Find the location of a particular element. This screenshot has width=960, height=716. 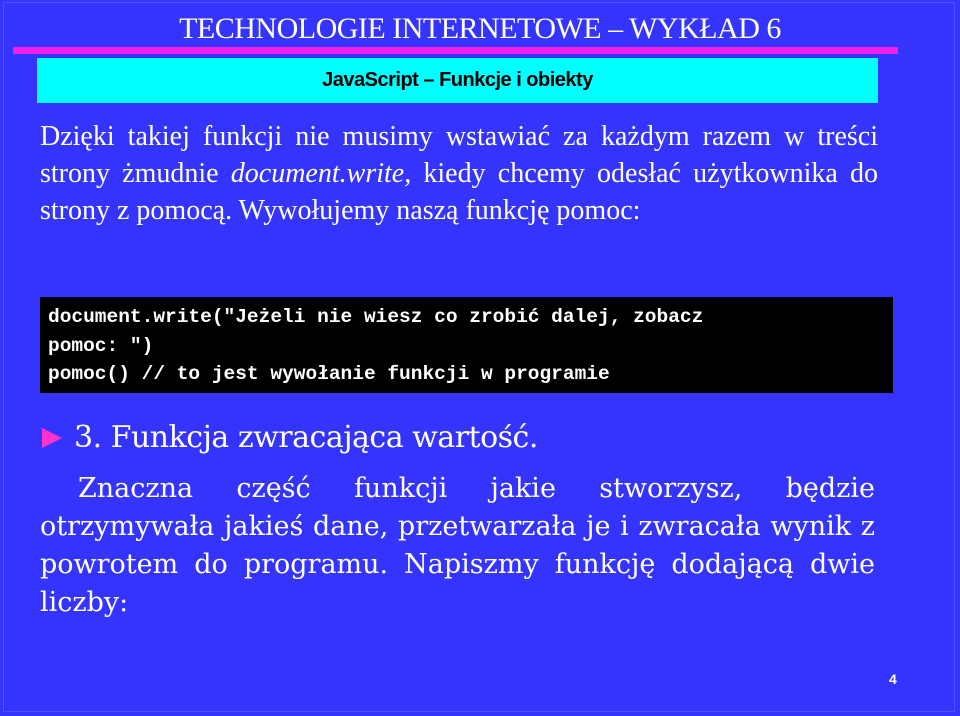

section-heading: 3. Funkcja zwracająca wartość. is located at coordinates (306, 437).